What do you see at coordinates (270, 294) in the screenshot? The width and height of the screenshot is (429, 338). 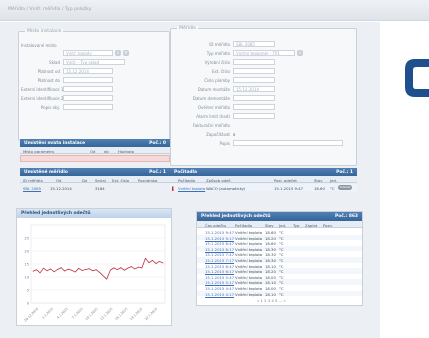 I see `reading-state: 18.10` at bounding box center [270, 294].